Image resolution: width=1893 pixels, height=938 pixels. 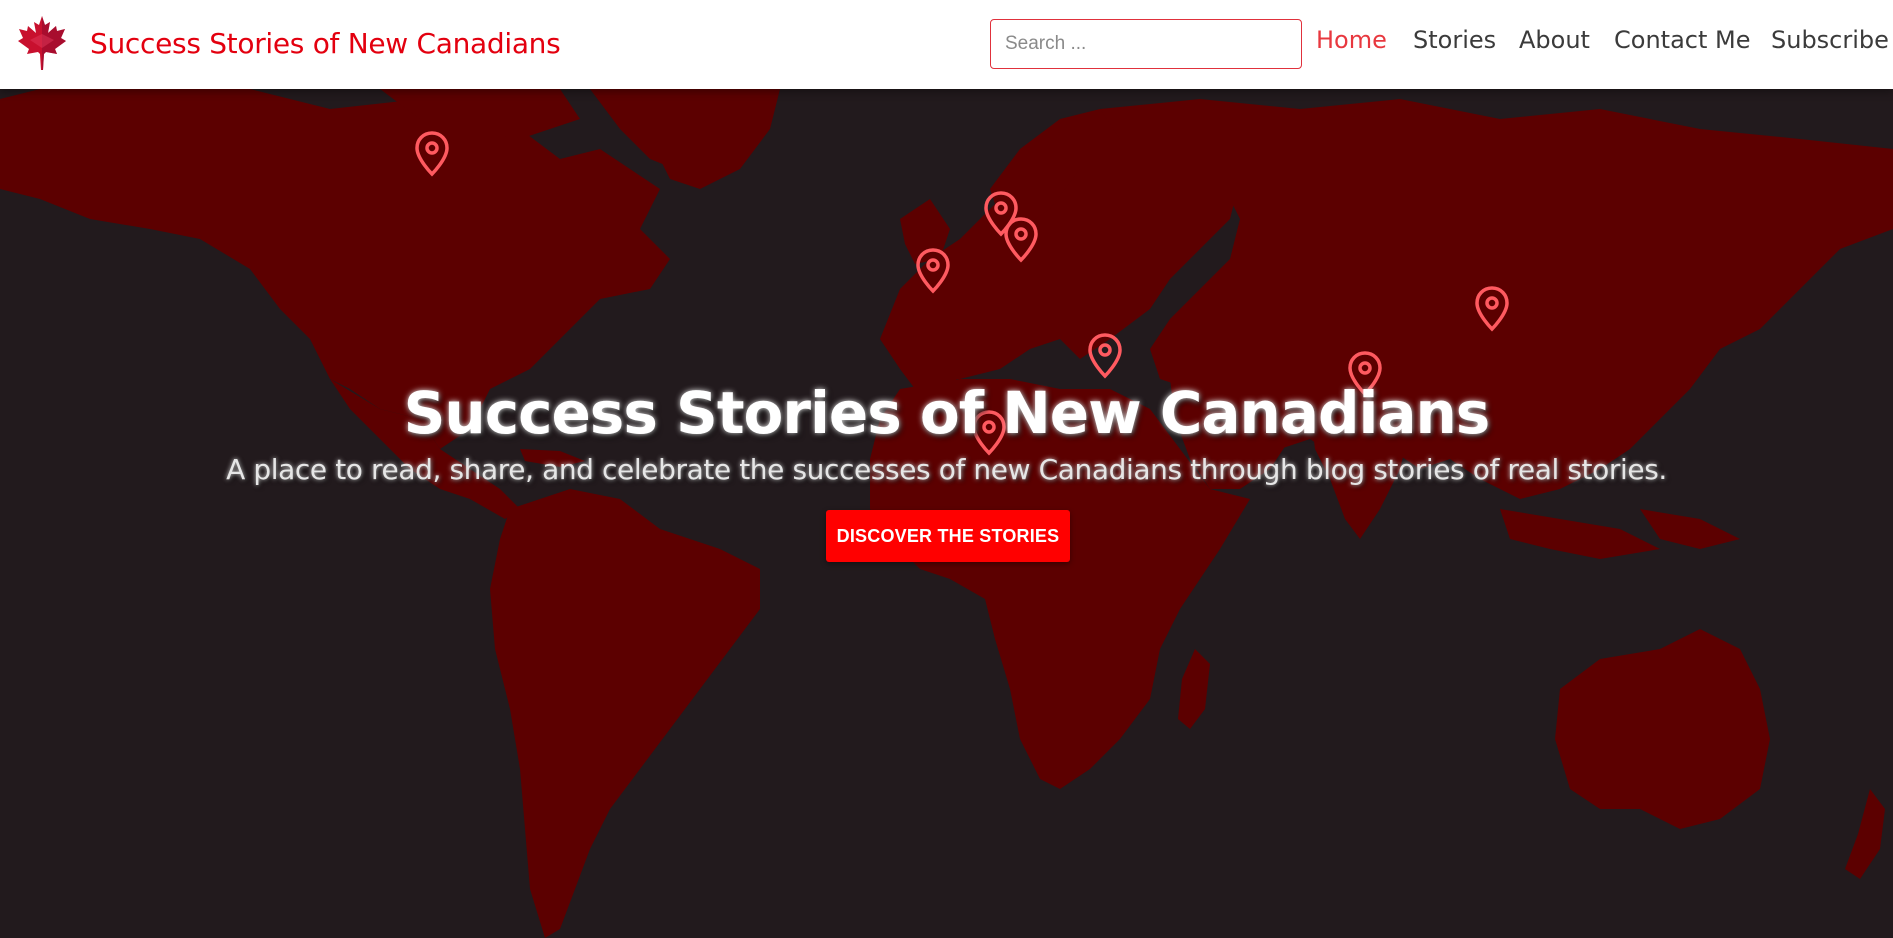 What do you see at coordinates (1830, 40) in the screenshot?
I see `nav-subscribe: Subscribe` at bounding box center [1830, 40].